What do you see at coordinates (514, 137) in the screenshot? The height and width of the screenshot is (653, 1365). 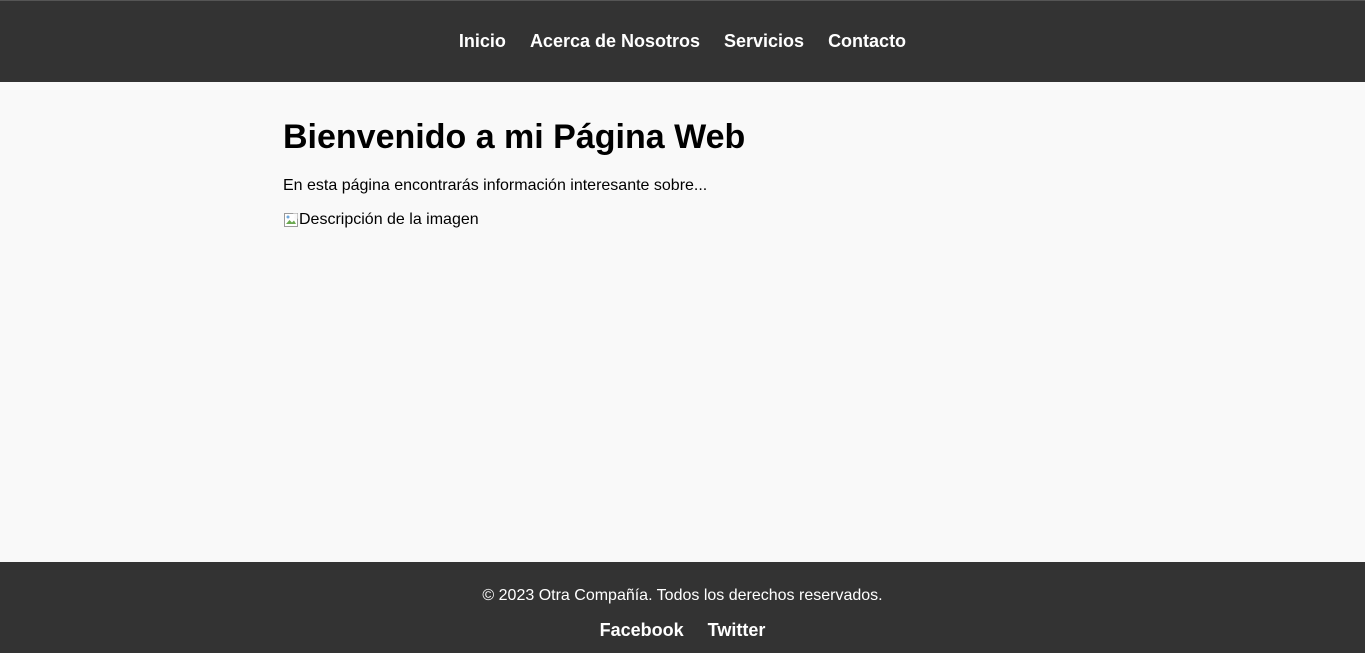 I see `page-title: Bienvenido a mi Página Web` at bounding box center [514, 137].